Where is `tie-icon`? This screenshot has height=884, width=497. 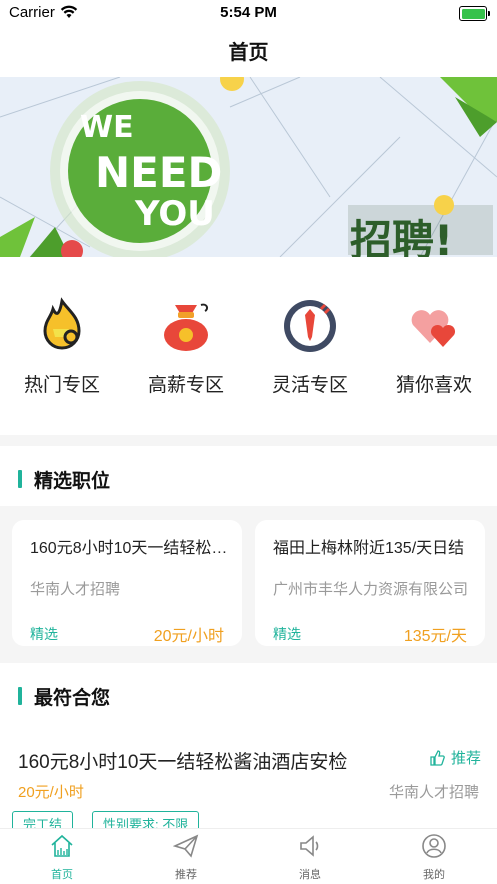 tie-icon is located at coordinates (310, 326).